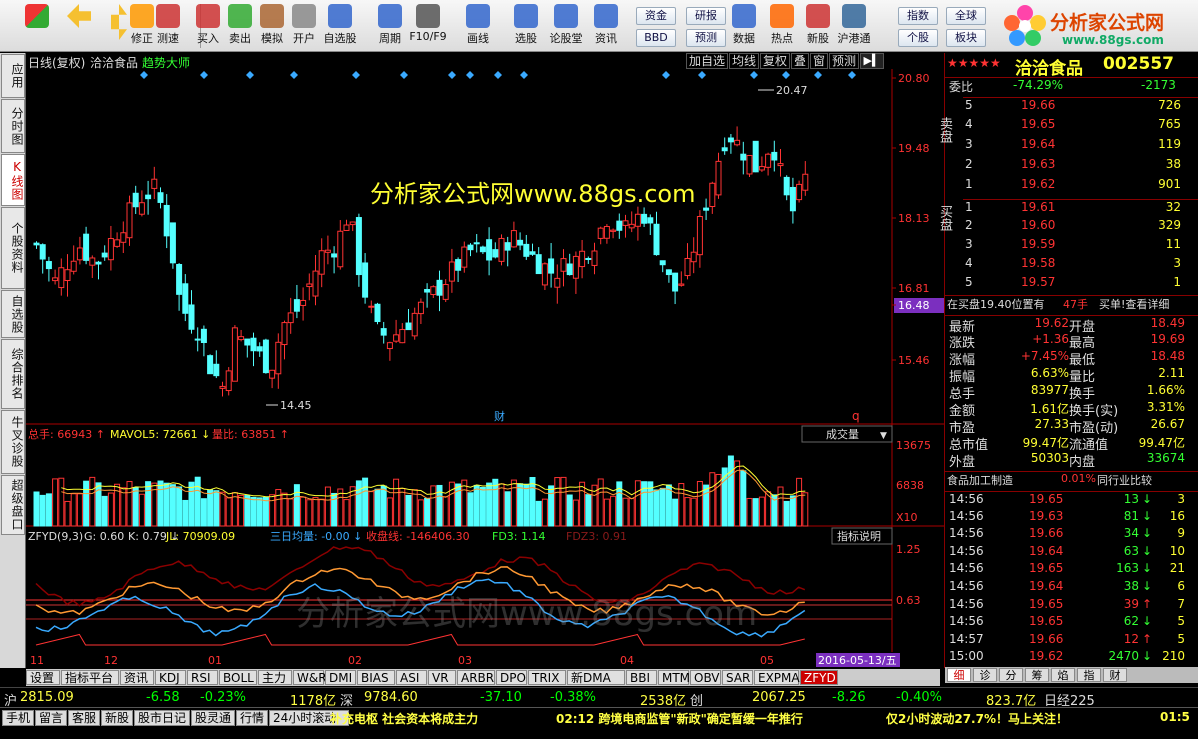 The image size is (1198, 739). Describe the element at coordinates (340, 26) in the screenshot. I see `toolbar-button-6: 自选股` at that location.